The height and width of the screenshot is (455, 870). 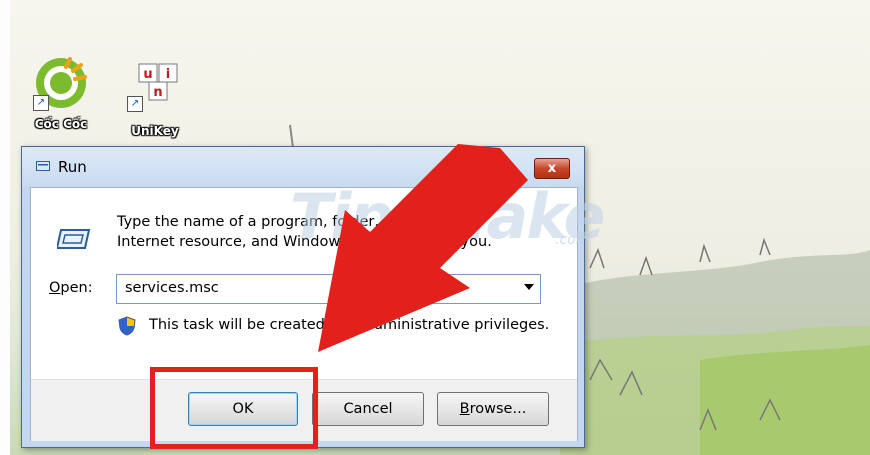 What do you see at coordinates (234, 408) in the screenshot?
I see `ok-highlight-box` at bounding box center [234, 408].